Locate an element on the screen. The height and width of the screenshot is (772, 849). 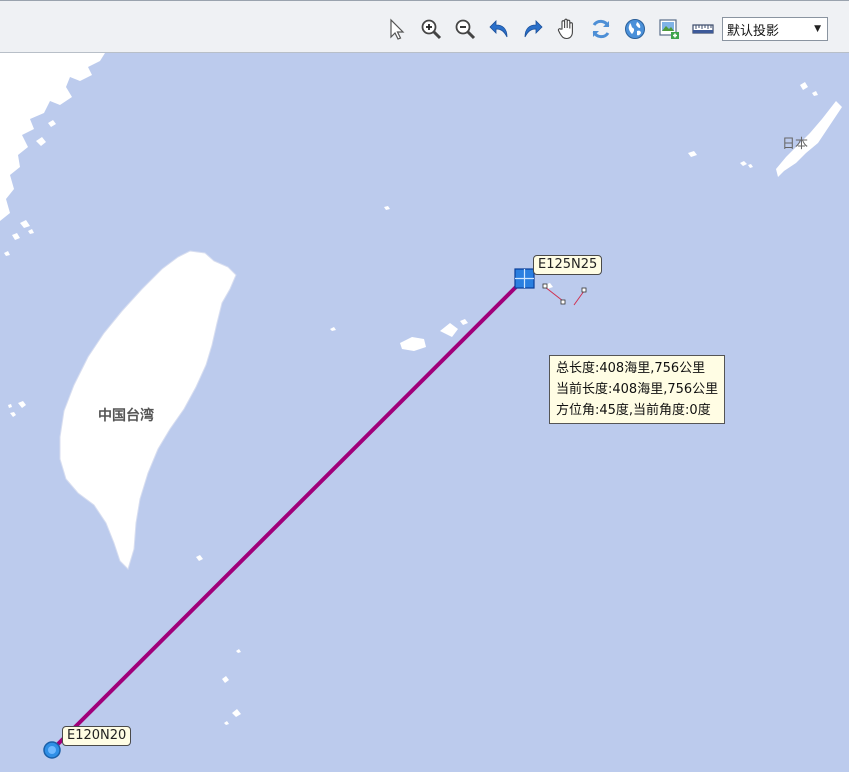
measure-total-length: 总长度:408海里,756公里 is located at coordinates (631, 368).